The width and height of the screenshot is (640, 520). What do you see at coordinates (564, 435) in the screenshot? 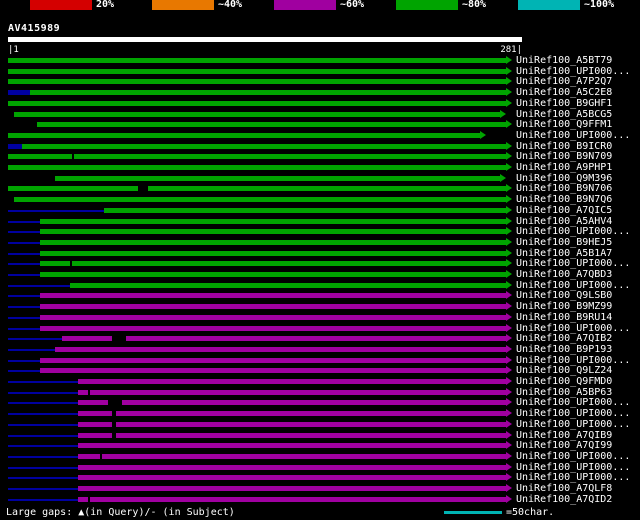
I see `hit-label: UniRef100_A7QIB9` at bounding box center [564, 435].